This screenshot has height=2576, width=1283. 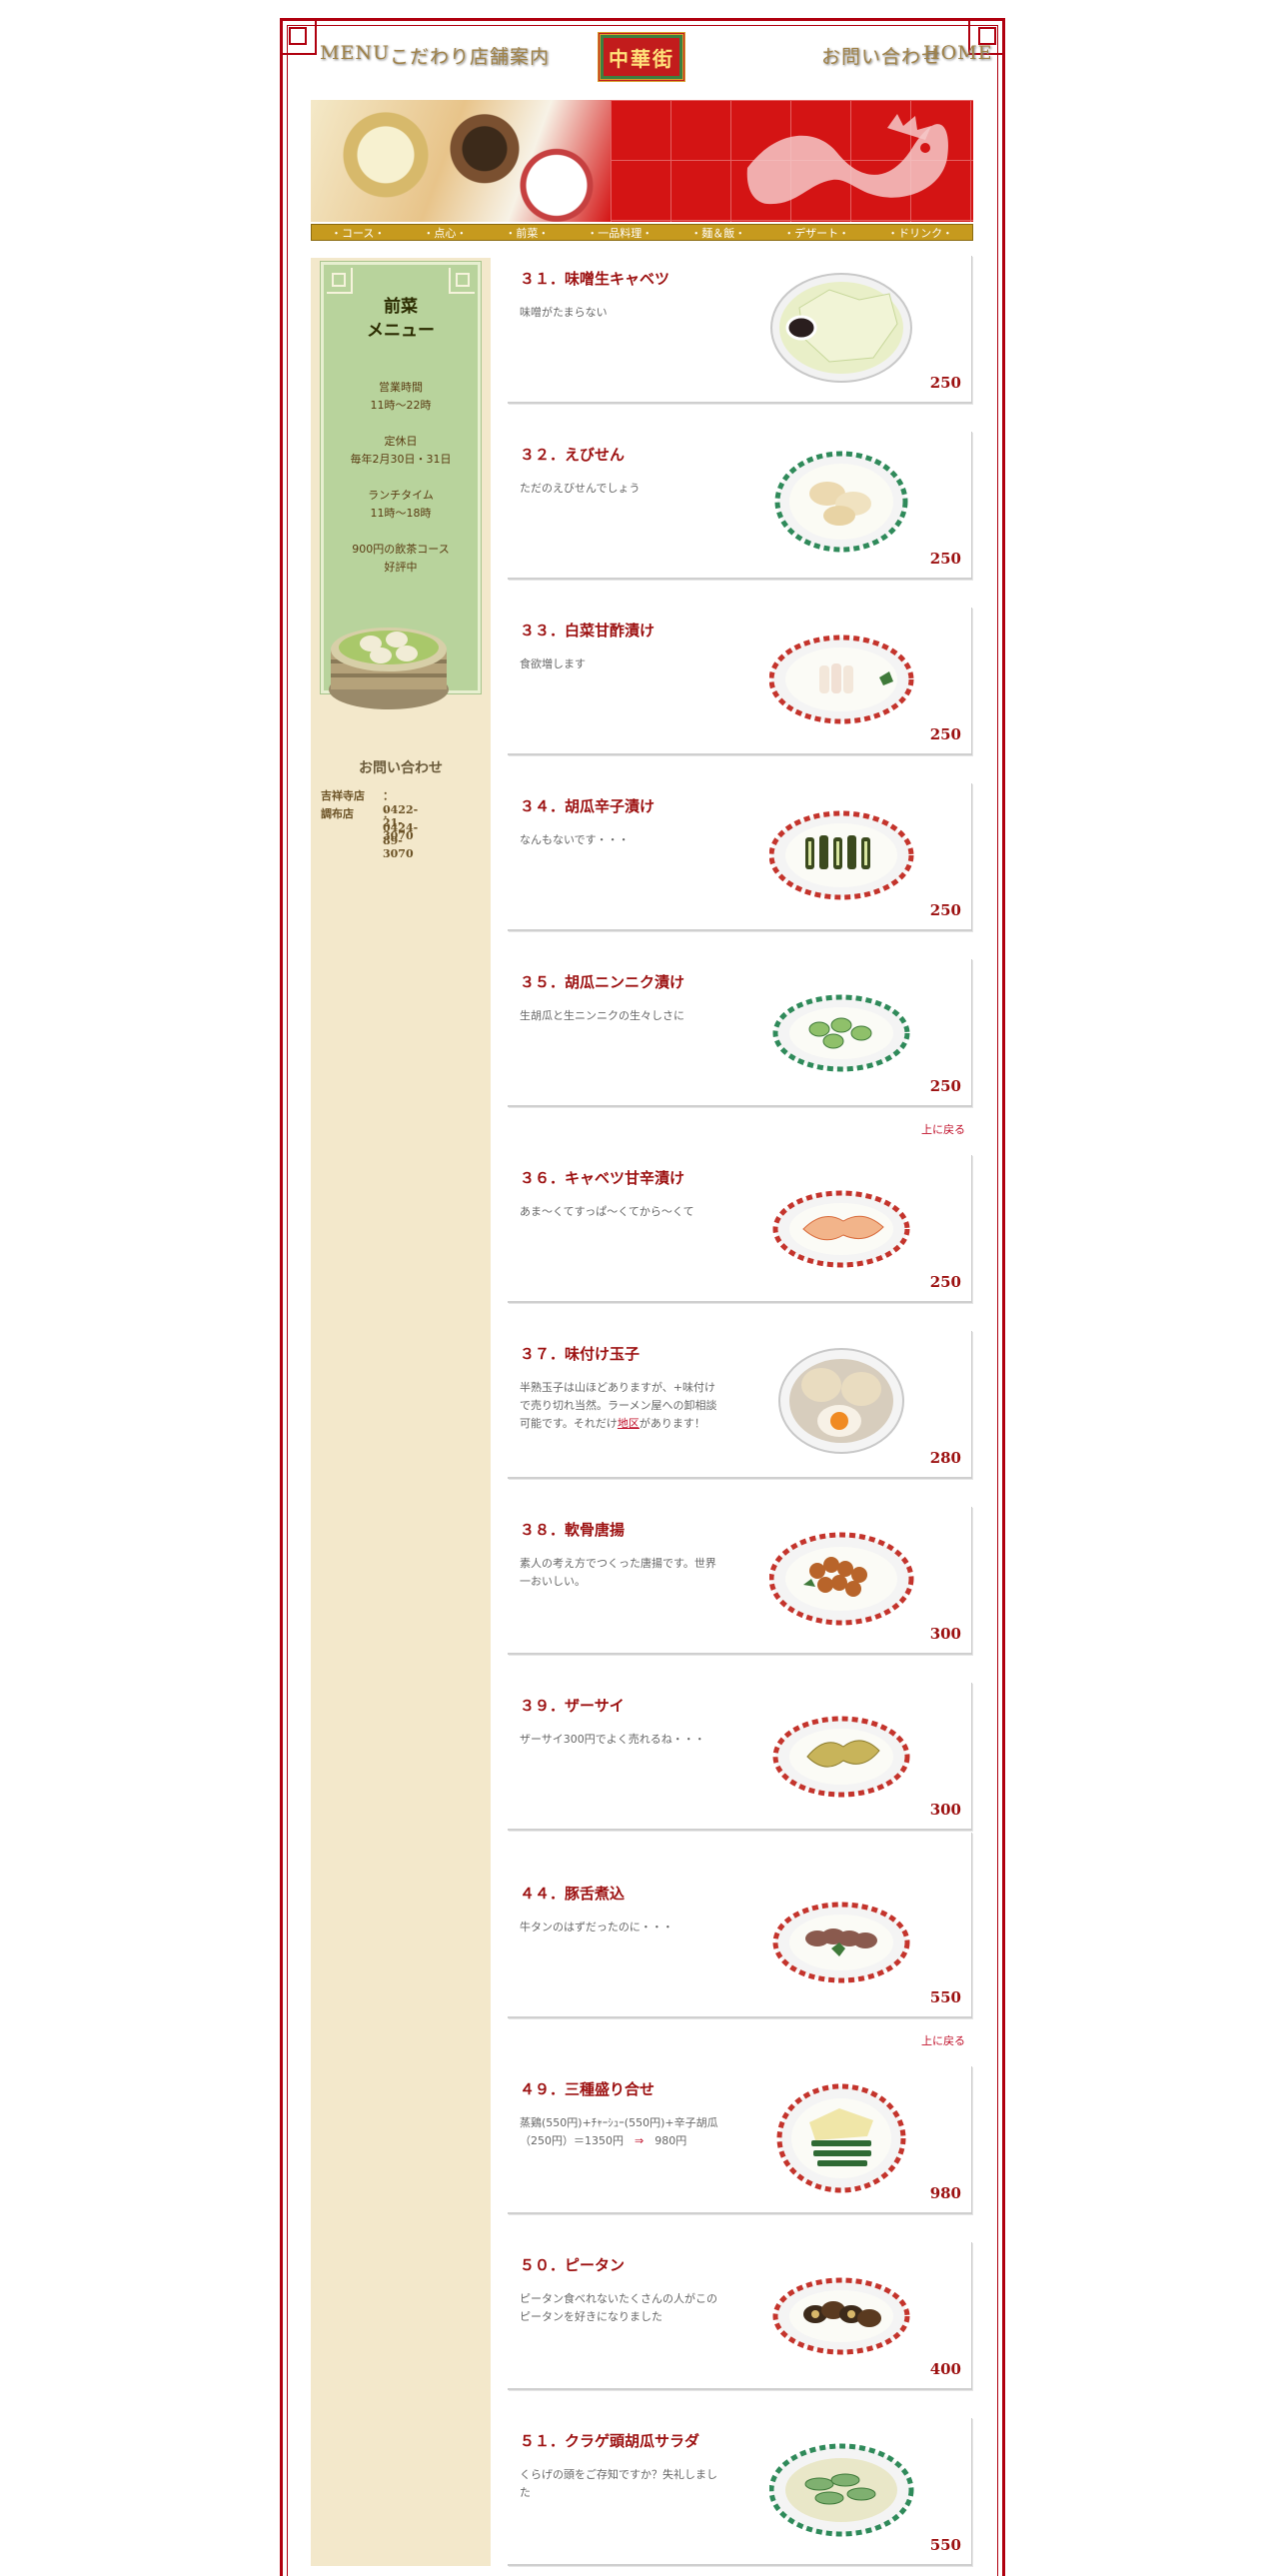 I want to click on category-alacarte-link: ・一品料理・, so click(x=619, y=233).